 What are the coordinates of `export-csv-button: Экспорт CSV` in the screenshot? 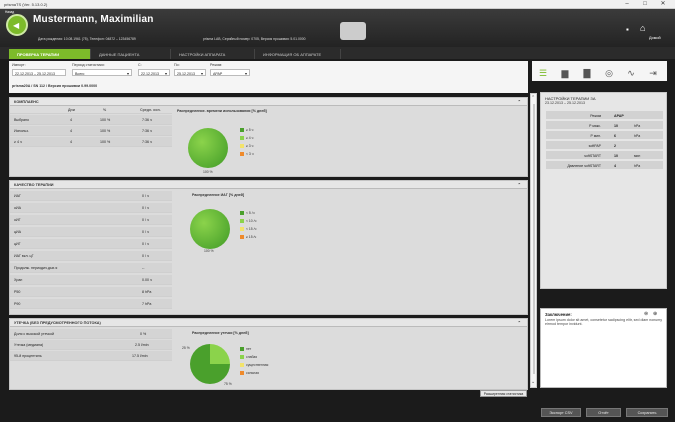 It's located at (561, 412).